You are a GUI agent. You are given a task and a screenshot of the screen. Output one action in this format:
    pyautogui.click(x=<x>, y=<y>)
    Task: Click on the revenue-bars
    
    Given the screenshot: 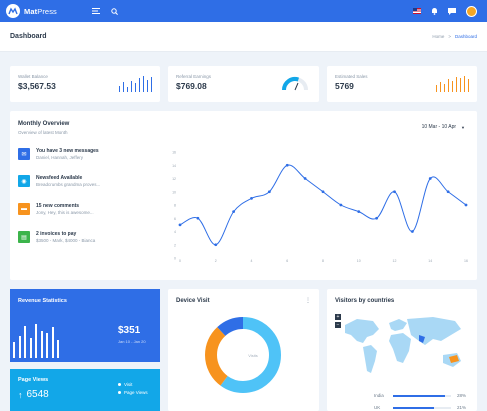 What is the action you would take?
    pyautogui.click(x=36, y=340)
    